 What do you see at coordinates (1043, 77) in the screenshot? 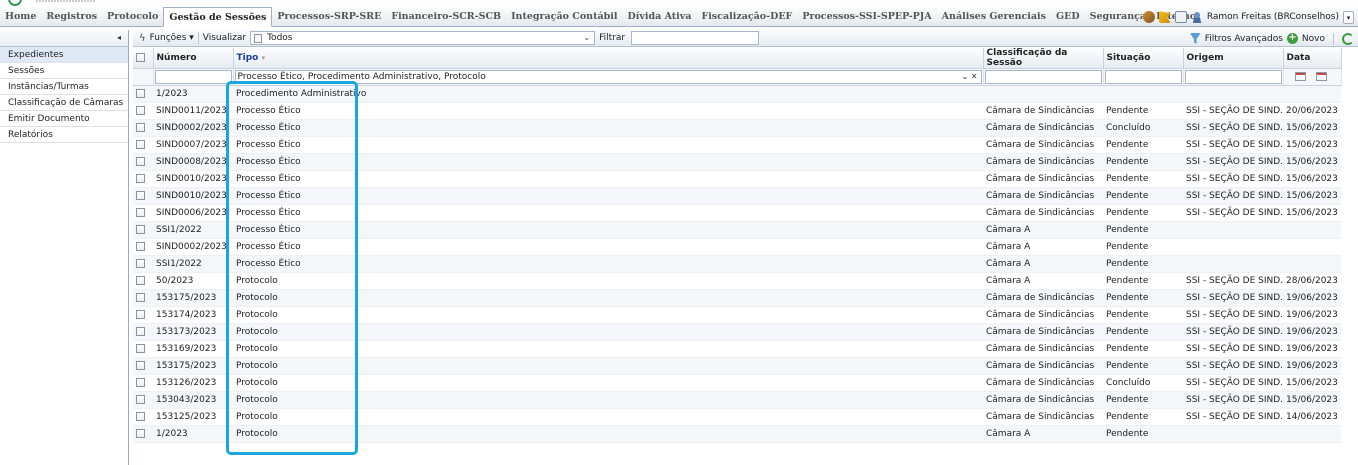
I see `classificacao-filter-input` at bounding box center [1043, 77].